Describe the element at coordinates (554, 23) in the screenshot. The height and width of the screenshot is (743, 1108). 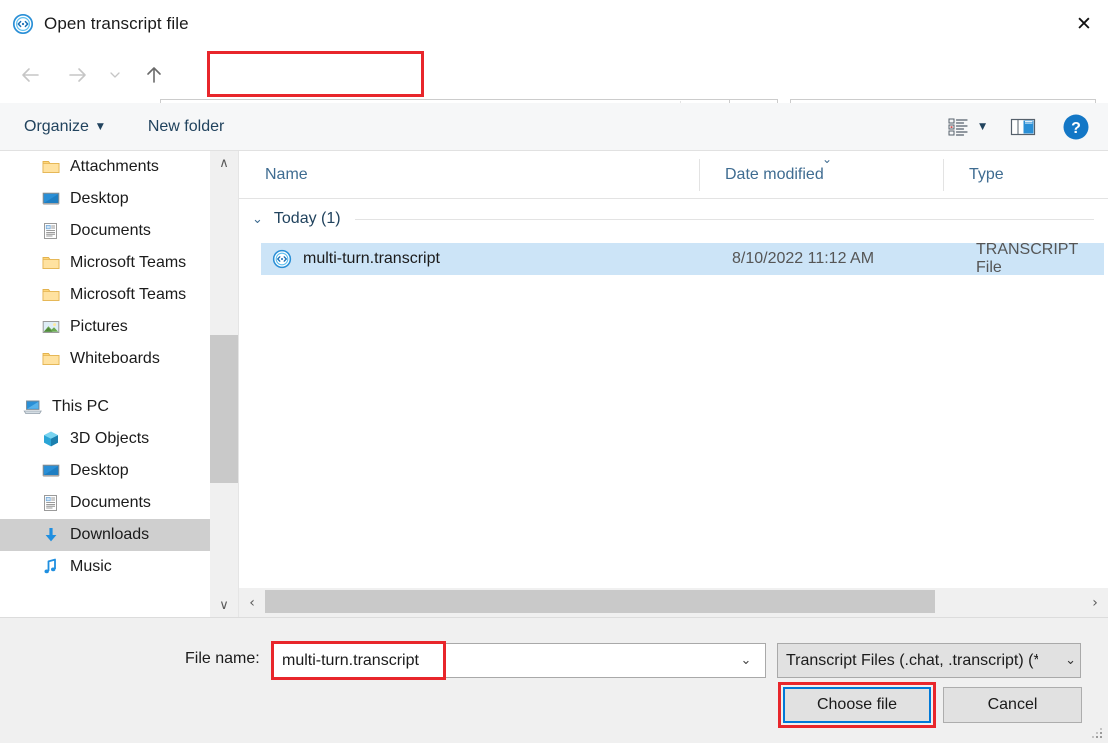
I see `title-bar: Open transcript file ✕` at that location.